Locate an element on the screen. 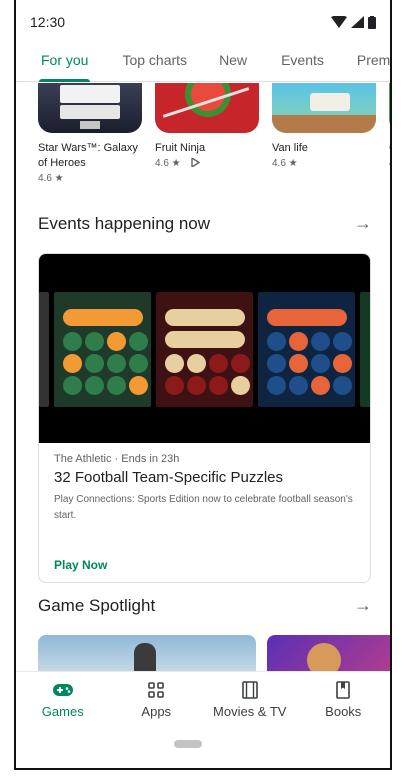 The width and height of the screenshot is (404, 782). nav-books: Books is located at coordinates (344, 700).